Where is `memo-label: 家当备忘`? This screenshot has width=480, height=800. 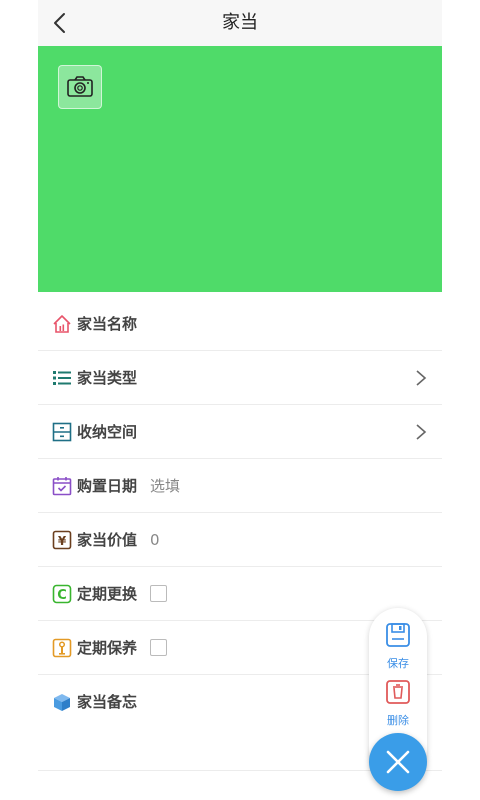
memo-label: 家当备忘 is located at coordinates (107, 702).